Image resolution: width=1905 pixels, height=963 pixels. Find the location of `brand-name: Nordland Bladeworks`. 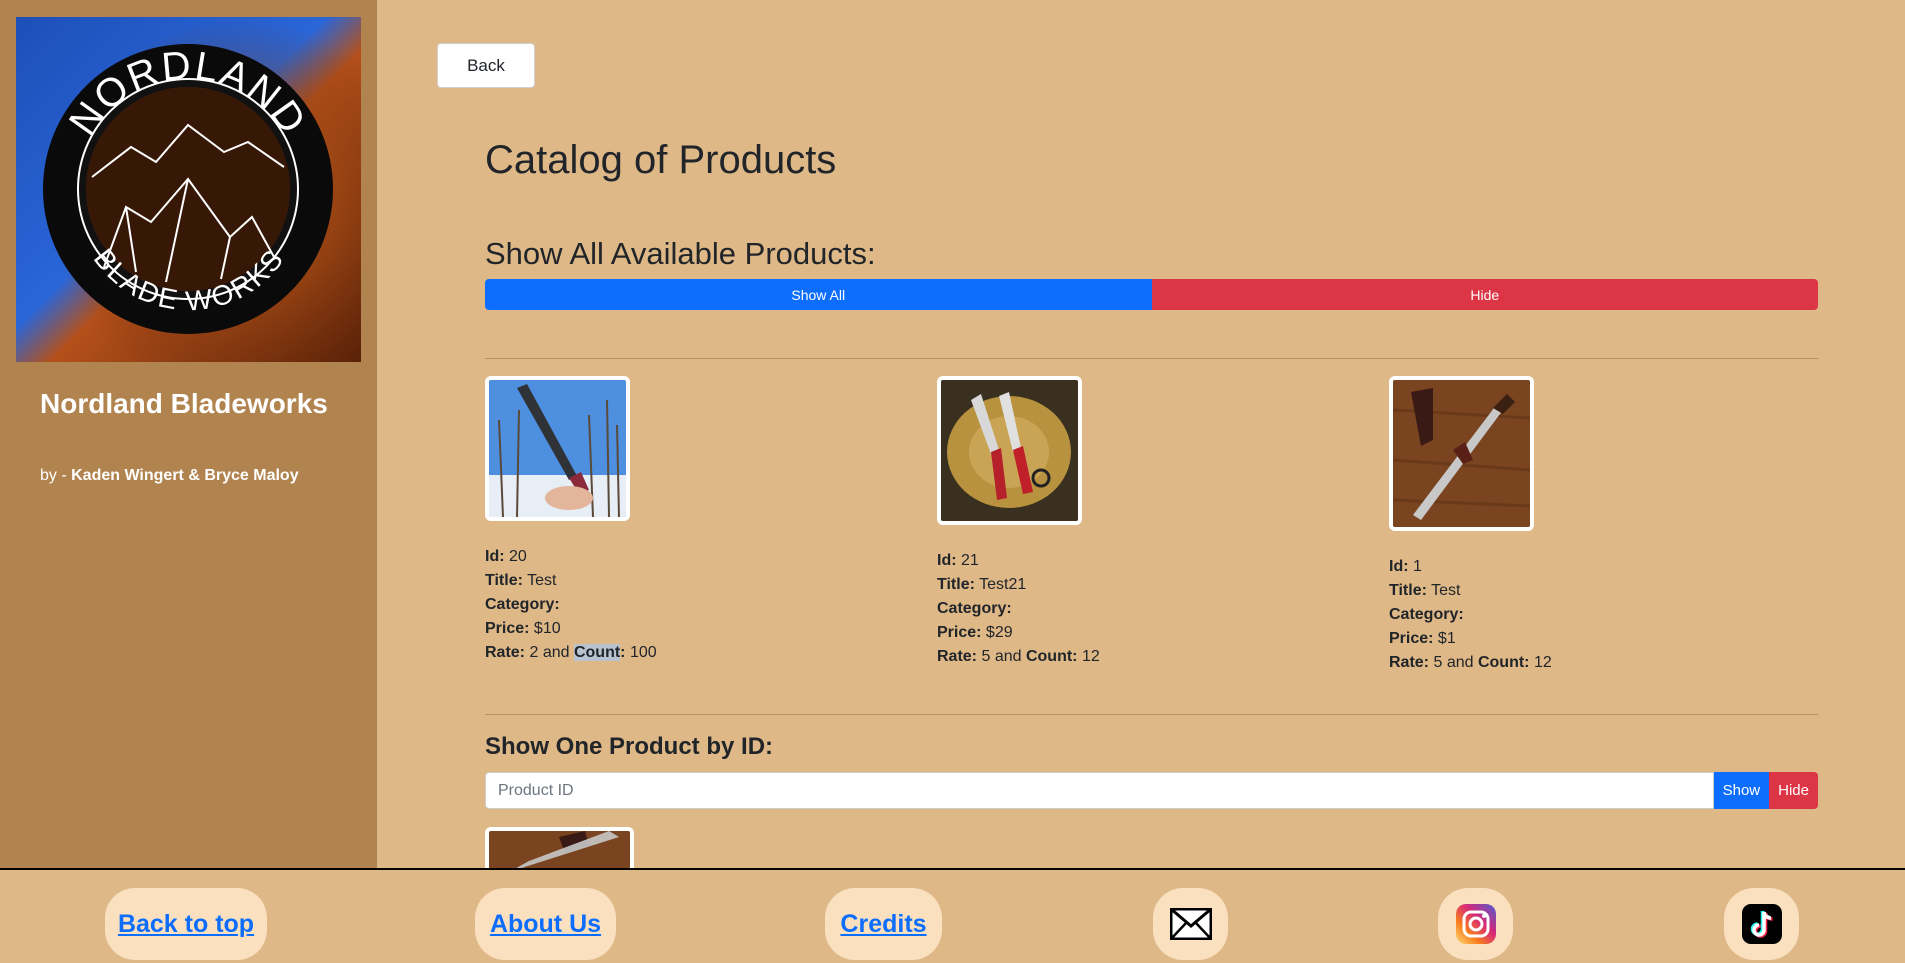

brand-name: Nordland Bladeworks is located at coordinates (184, 403).